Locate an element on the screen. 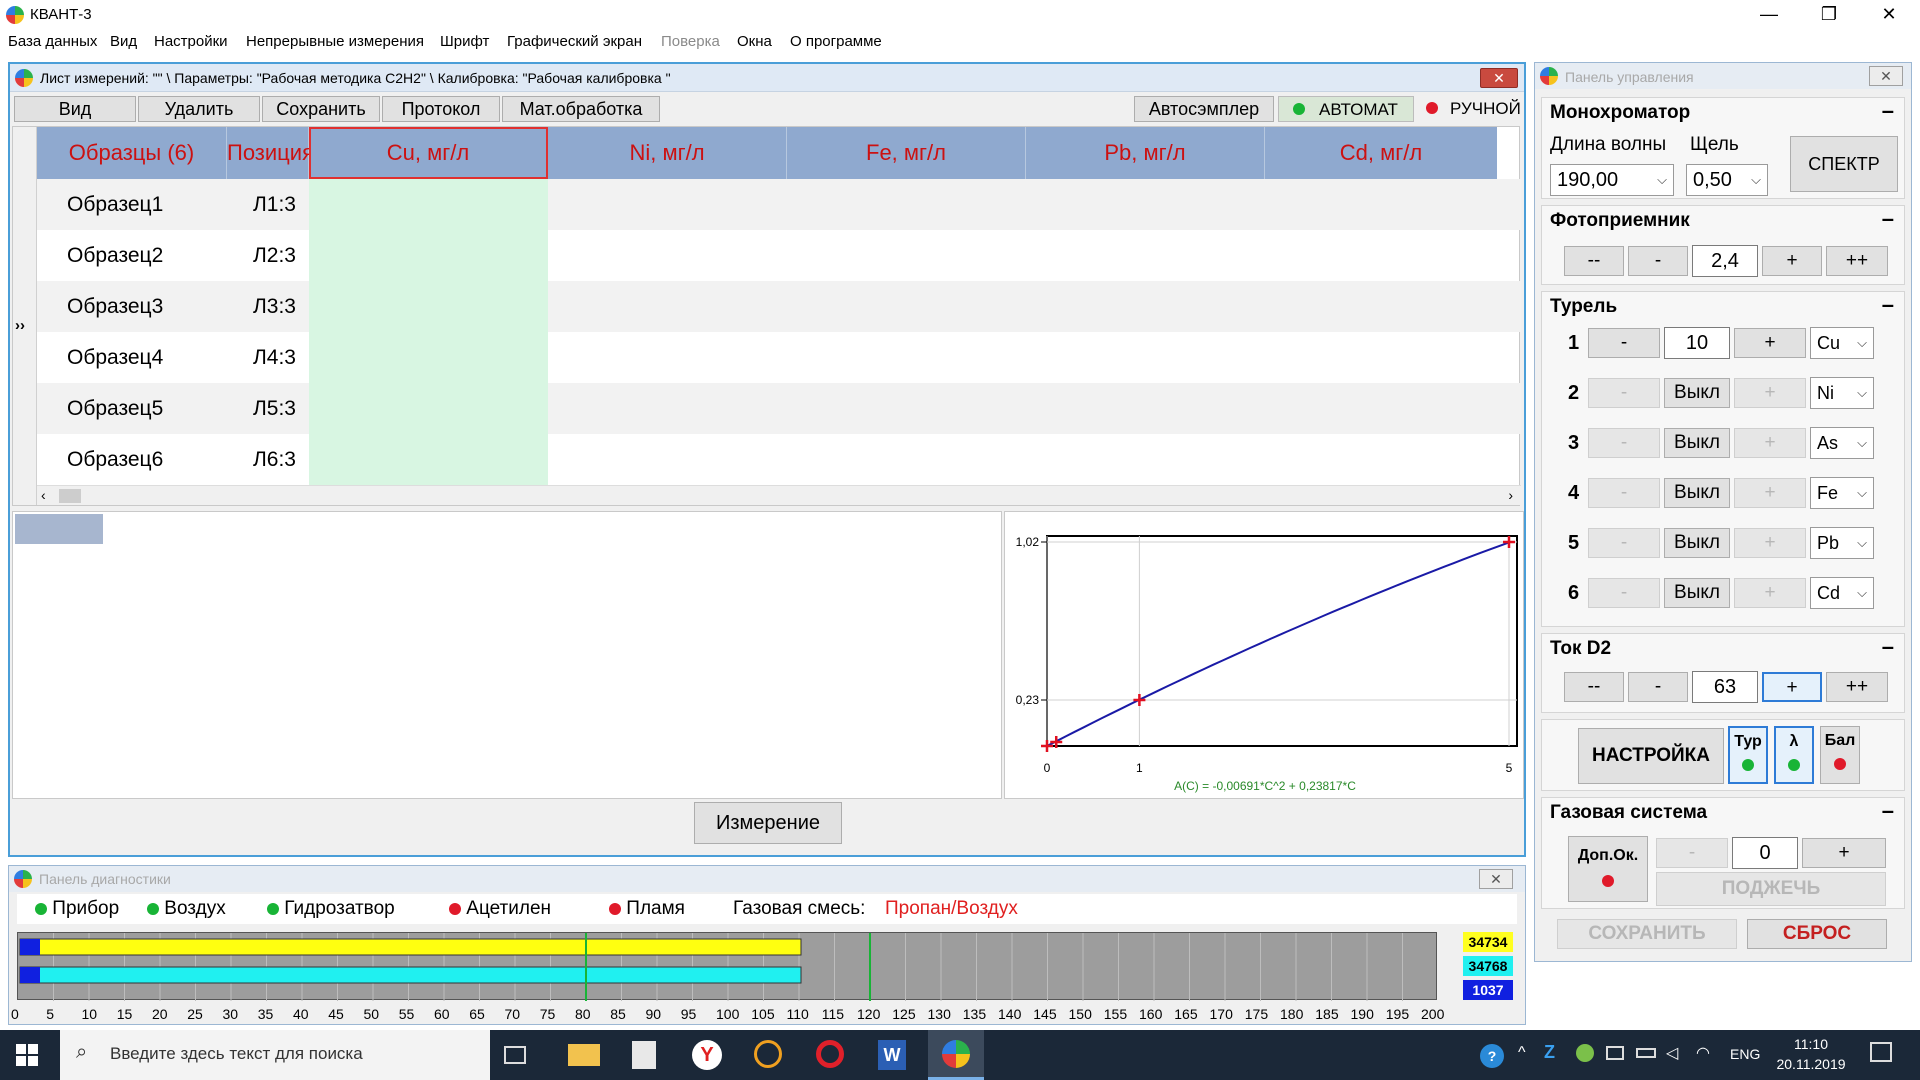  auto-mode-toggle: АВТОМАТ is located at coordinates (1346, 109).